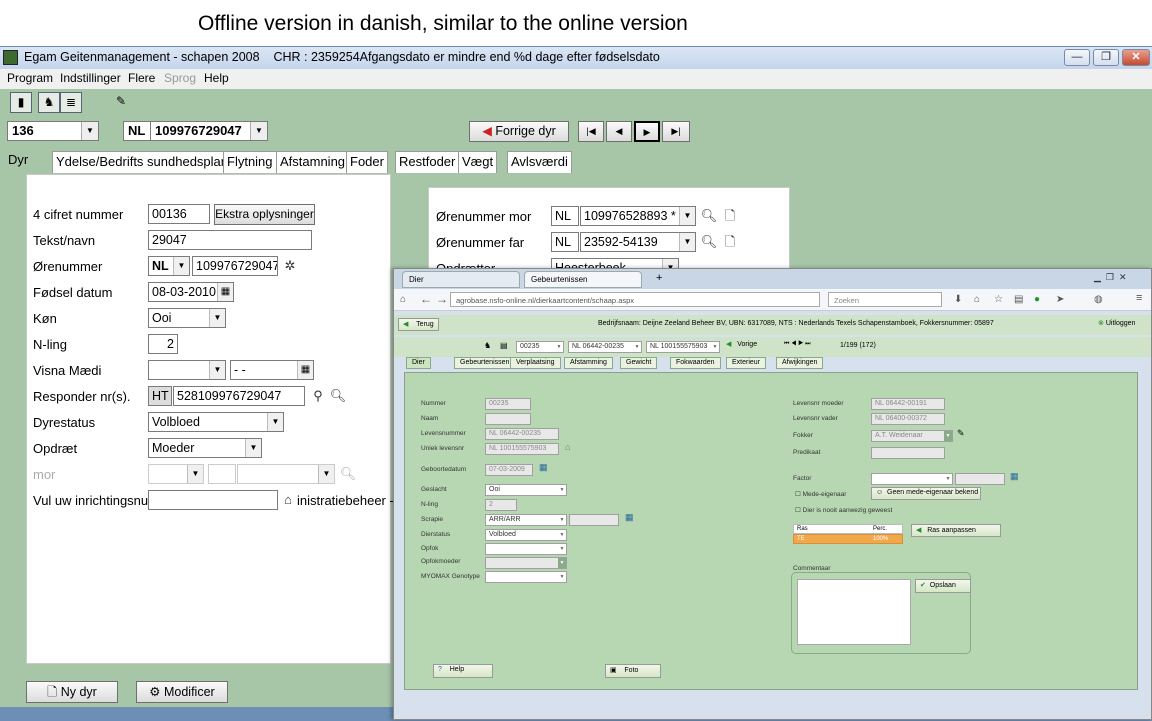 The image size is (1152, 721). Describe the element at coordinates (709, 216) in the screenshot. I see `mother-ear-search-icon: 🔍︎` at that location.